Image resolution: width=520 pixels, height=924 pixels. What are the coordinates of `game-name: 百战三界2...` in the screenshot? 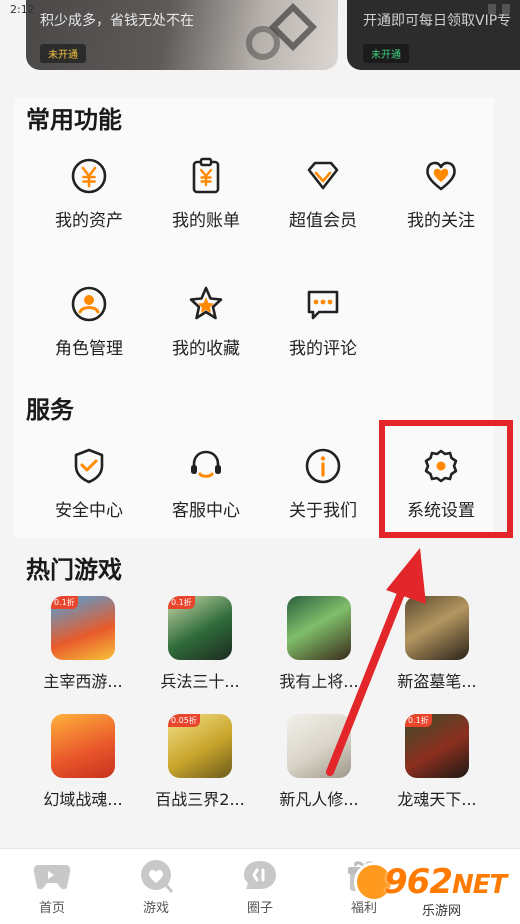 It's located at (200, 799).